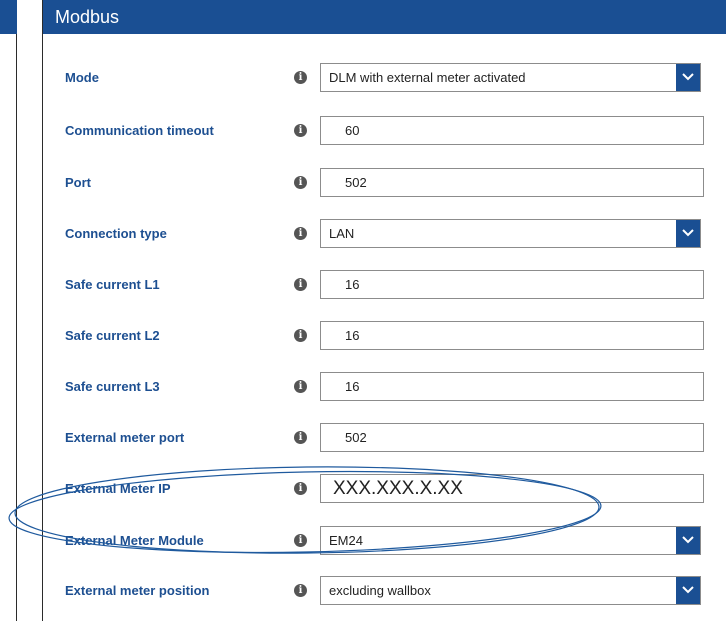 The width and height of the screenshot is (726, 621). I want to click on port-label: Port, so click(78, 182).